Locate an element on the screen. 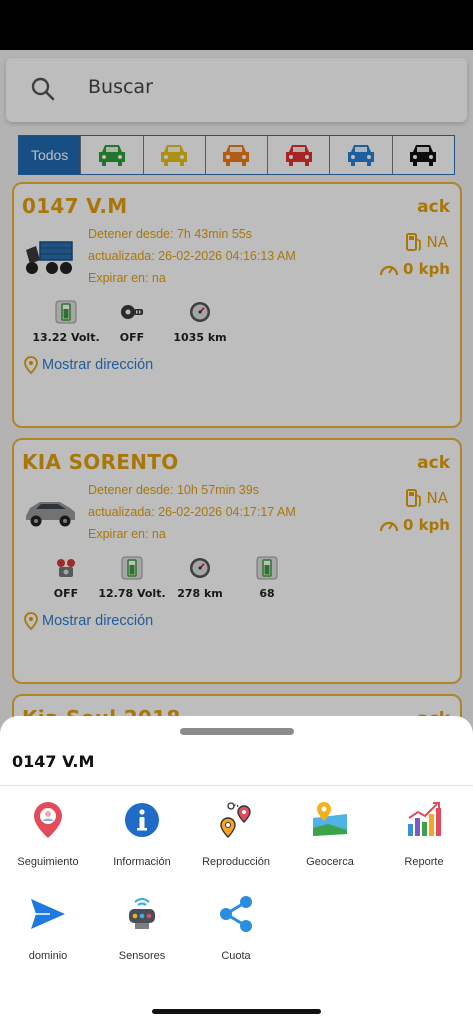 Image resolution: width=473 pixels, height=1024 pixels. sensors-icon is located at coordinates (142, 913).